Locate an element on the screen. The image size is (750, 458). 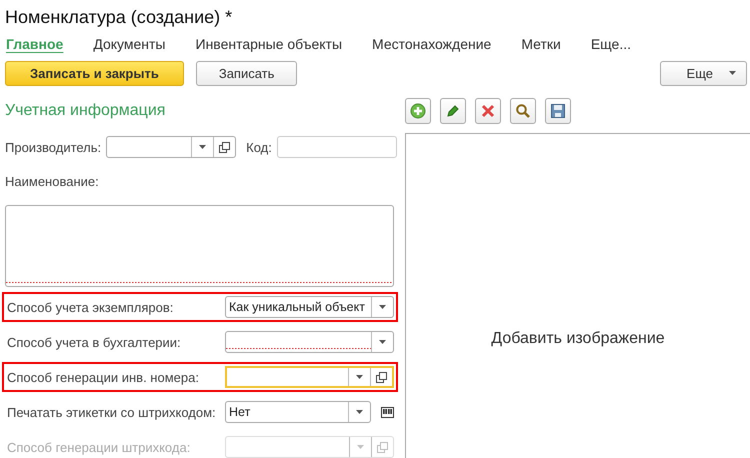
delete-button is located at coordinates (488, 111).